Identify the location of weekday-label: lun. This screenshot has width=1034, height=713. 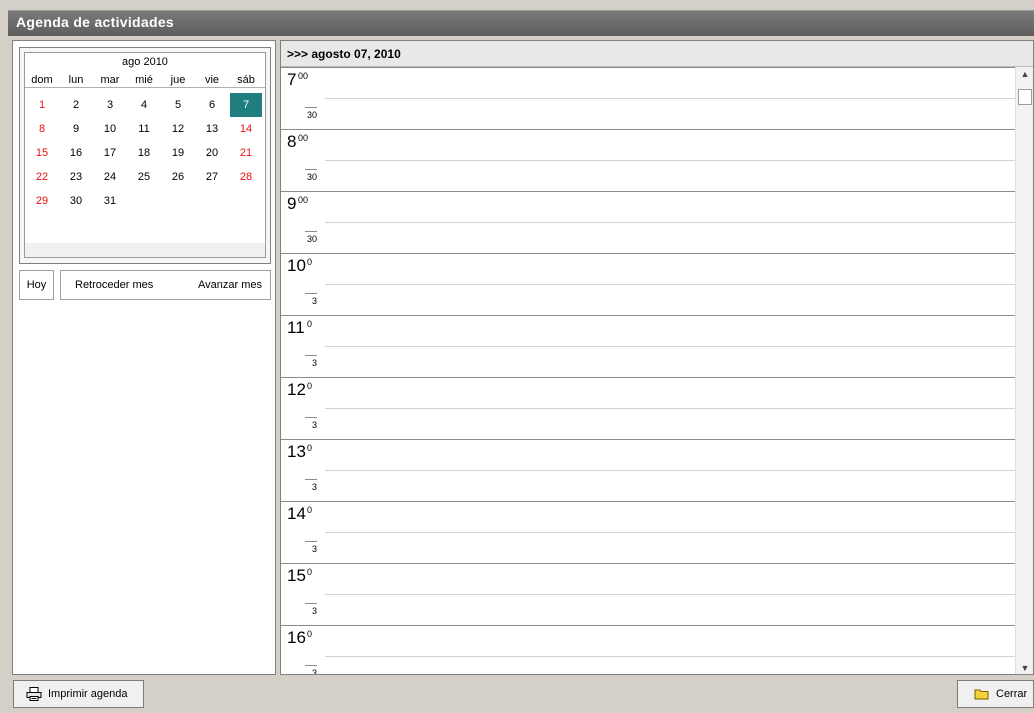
(76, 80).